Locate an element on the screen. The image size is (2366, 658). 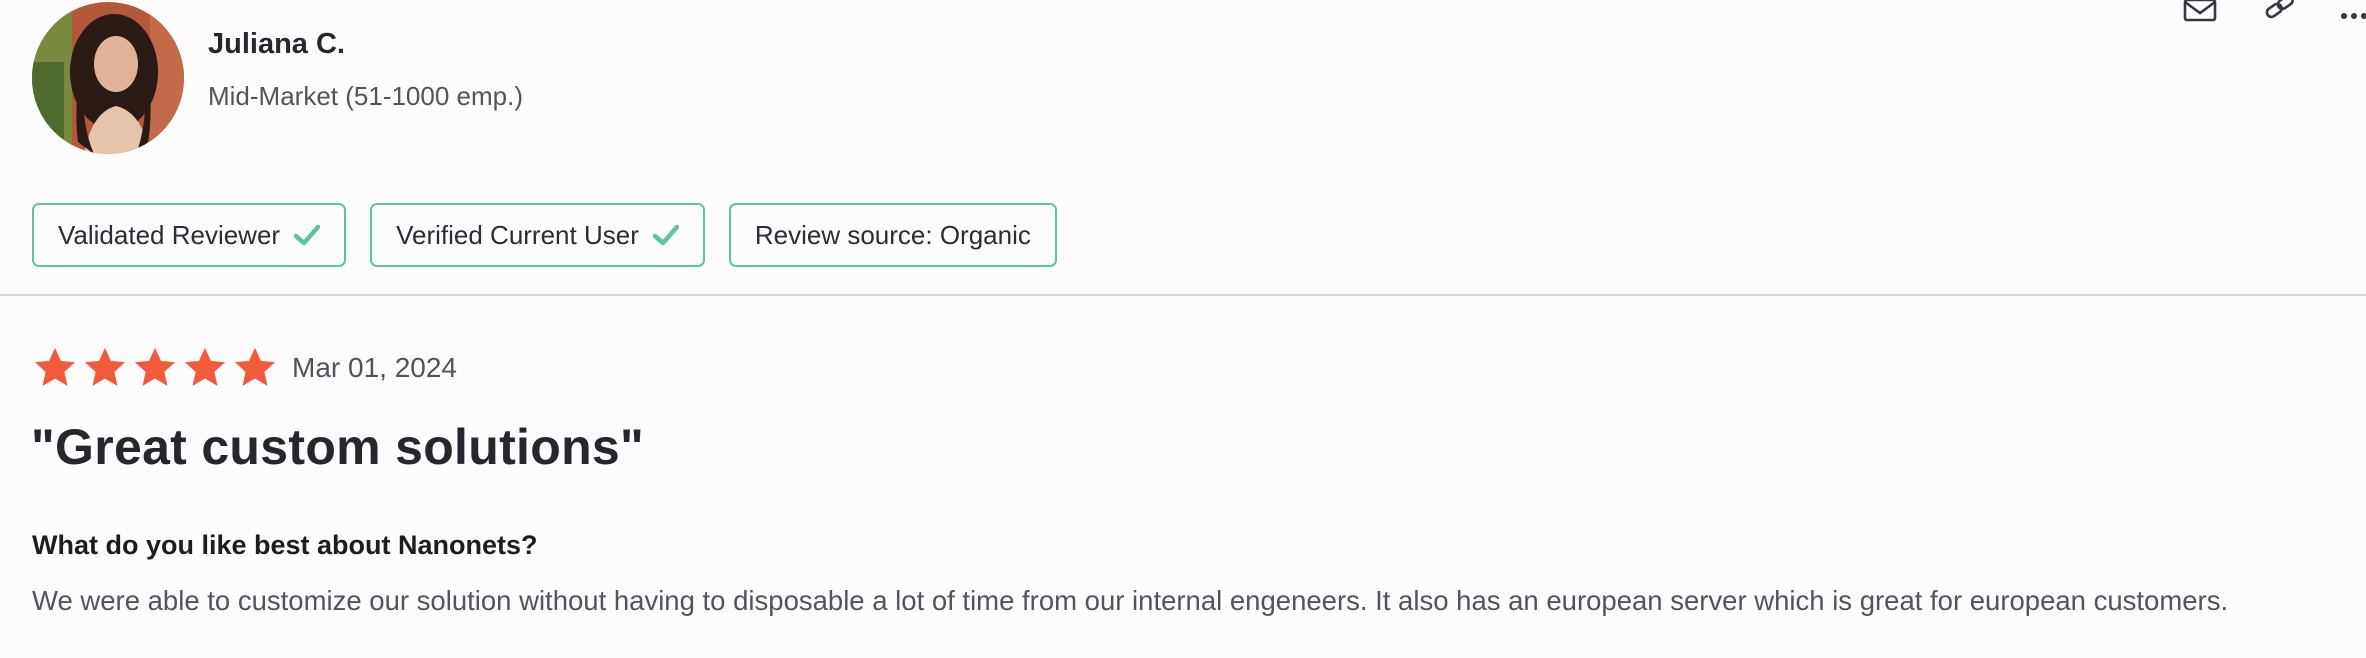
badge-review-source: Review source: Organic is located at coordinates (892, 235).